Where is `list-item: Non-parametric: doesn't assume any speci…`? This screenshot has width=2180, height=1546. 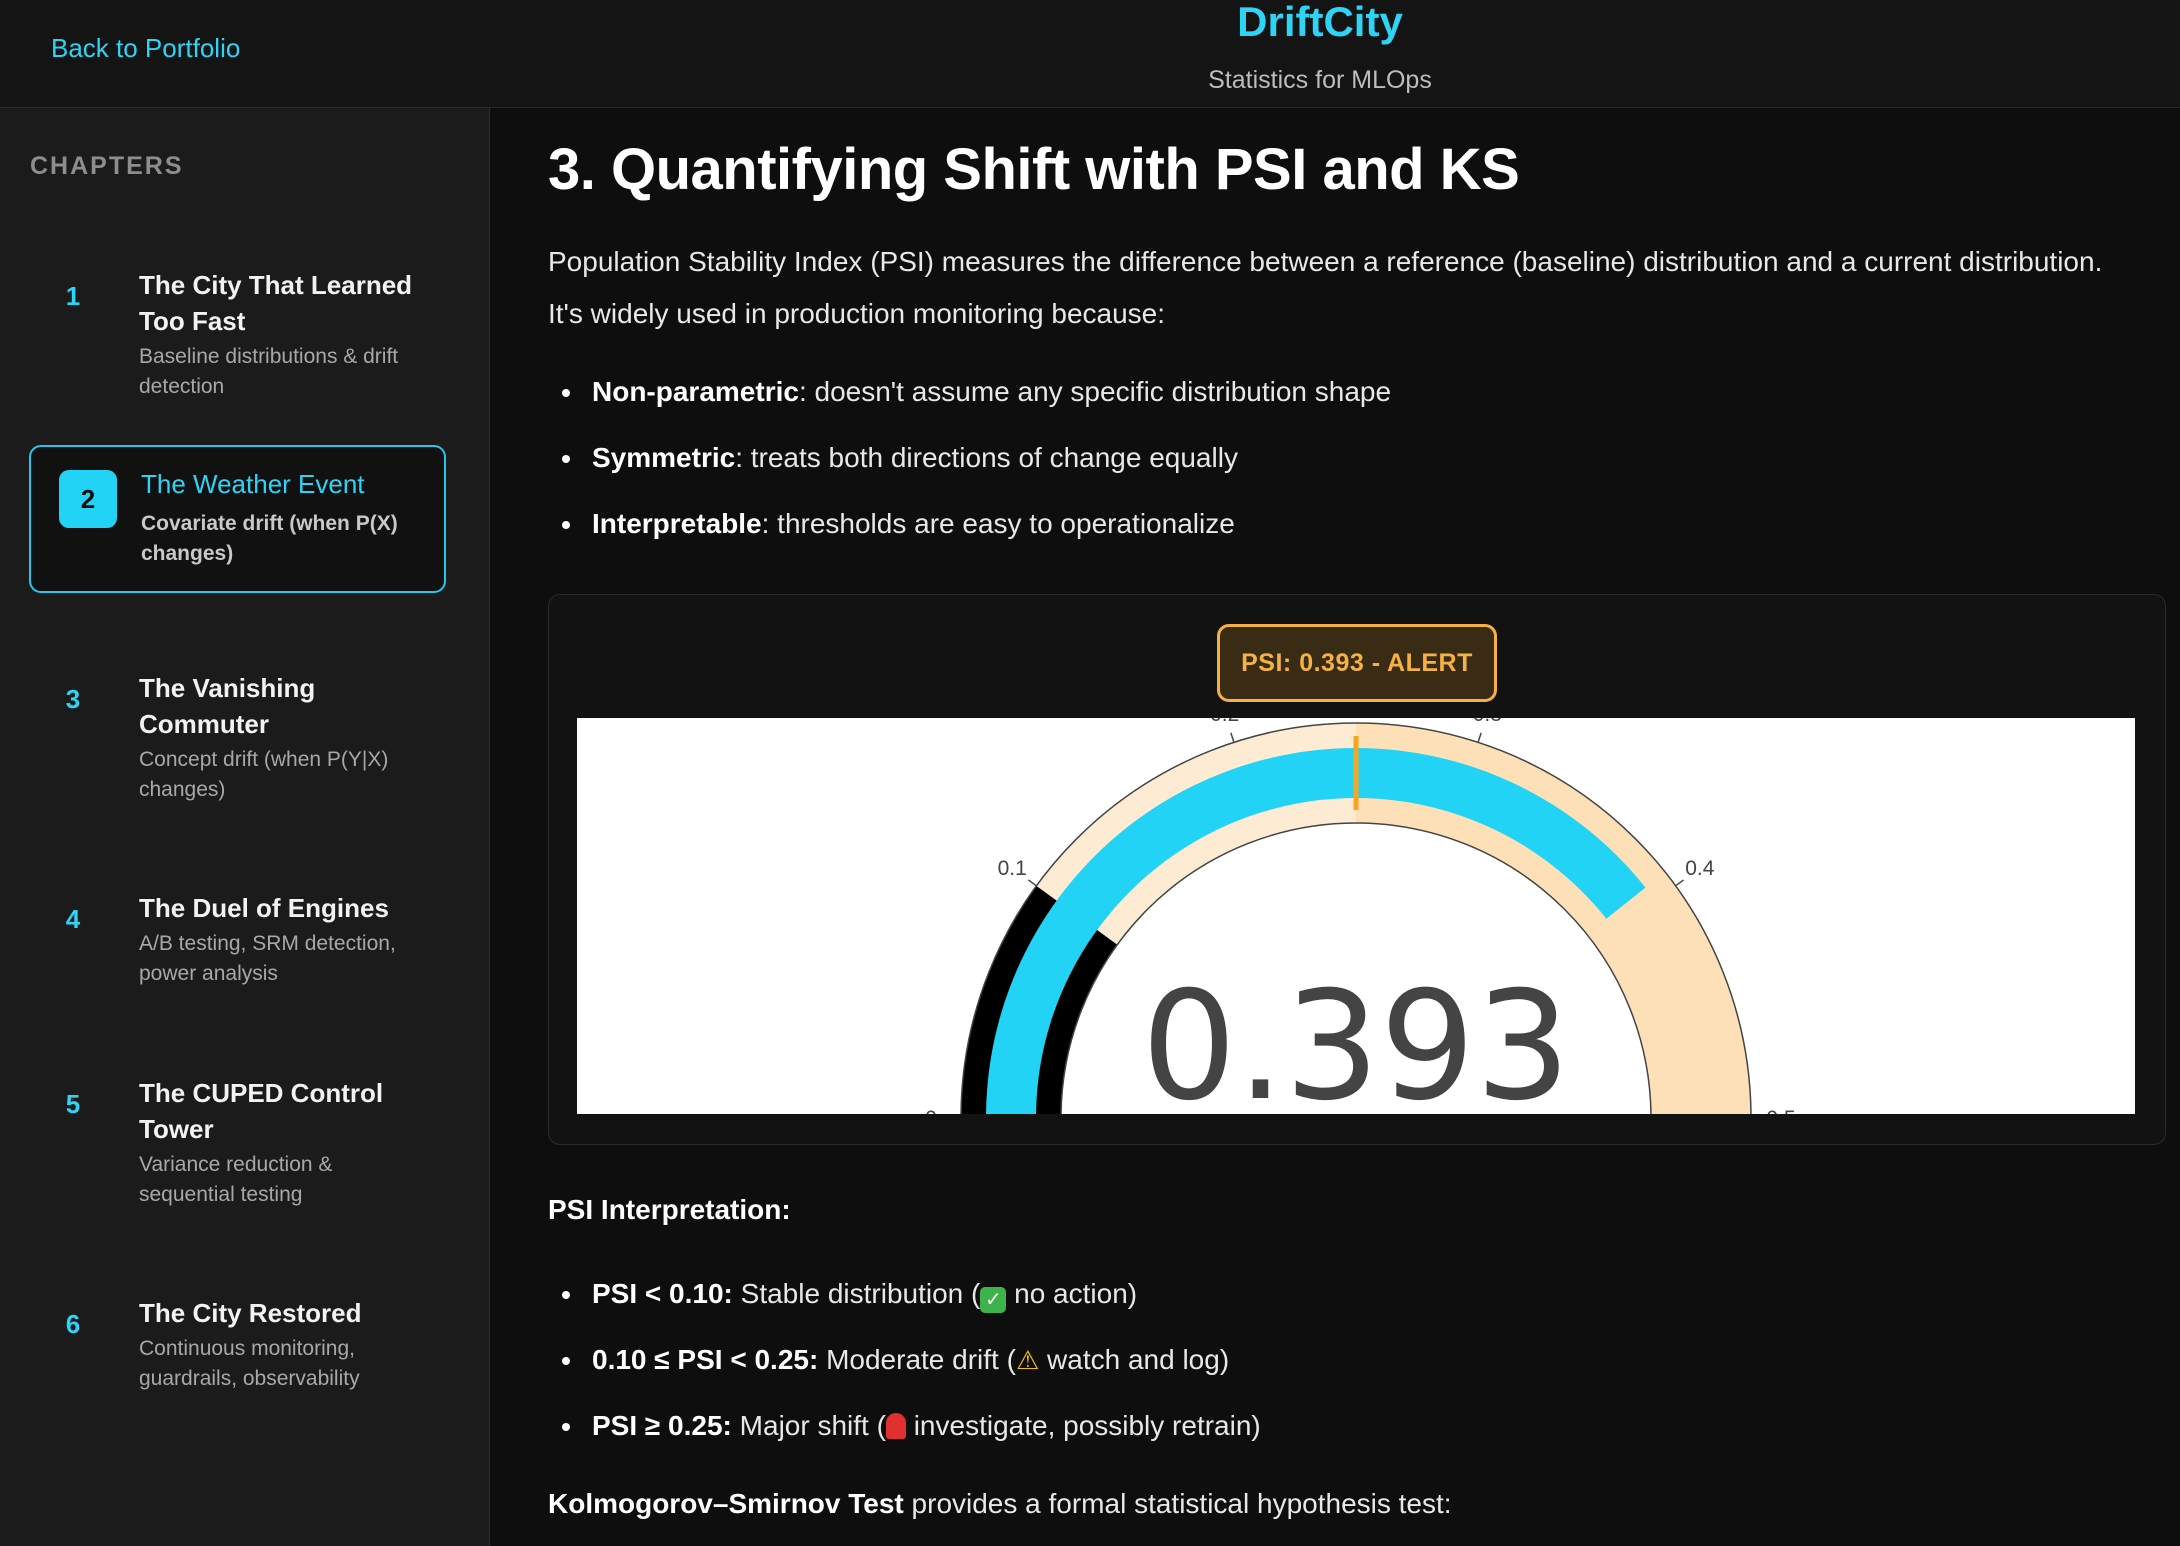 list-item: Non-parametric: doesn't assume any speci… is located at coordinates (969, 405).